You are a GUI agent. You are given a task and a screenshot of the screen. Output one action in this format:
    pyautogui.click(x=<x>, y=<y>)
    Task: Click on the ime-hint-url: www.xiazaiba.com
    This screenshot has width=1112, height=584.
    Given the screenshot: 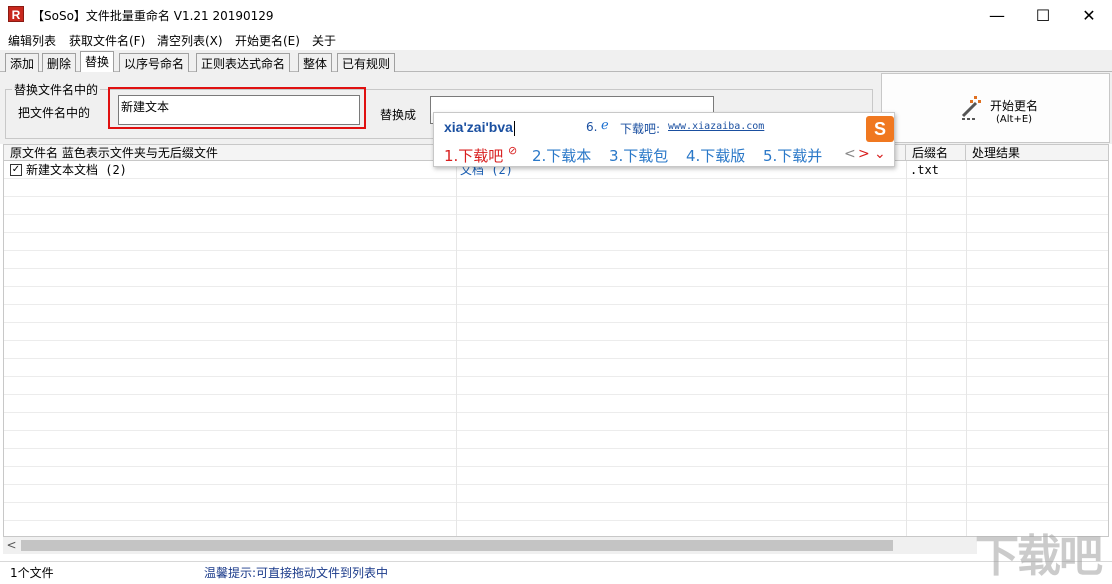 What is the action you would take?
    pyautogui.click(x=716, y=126)
    